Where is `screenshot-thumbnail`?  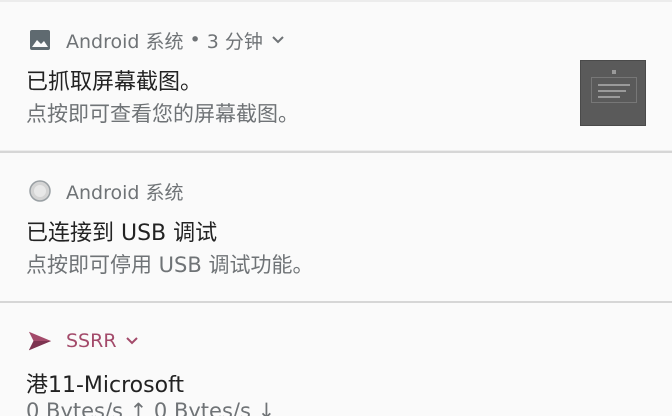 screenshot-thumbnail is located at coordinates (613, 93).